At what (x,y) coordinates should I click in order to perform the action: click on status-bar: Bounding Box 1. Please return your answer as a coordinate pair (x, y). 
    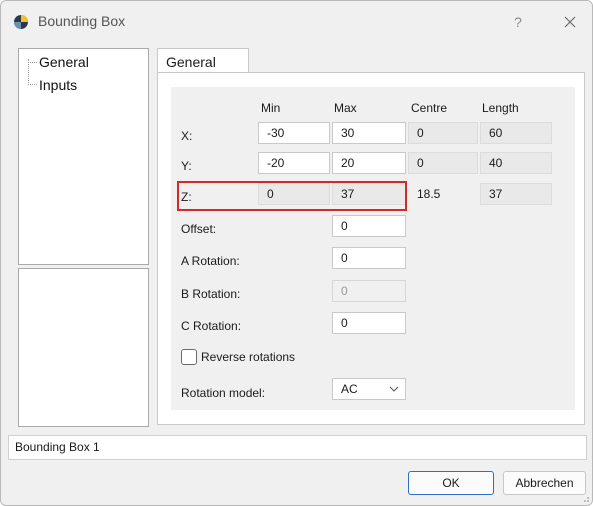
    Looking at the image, I should click on (297, 447).